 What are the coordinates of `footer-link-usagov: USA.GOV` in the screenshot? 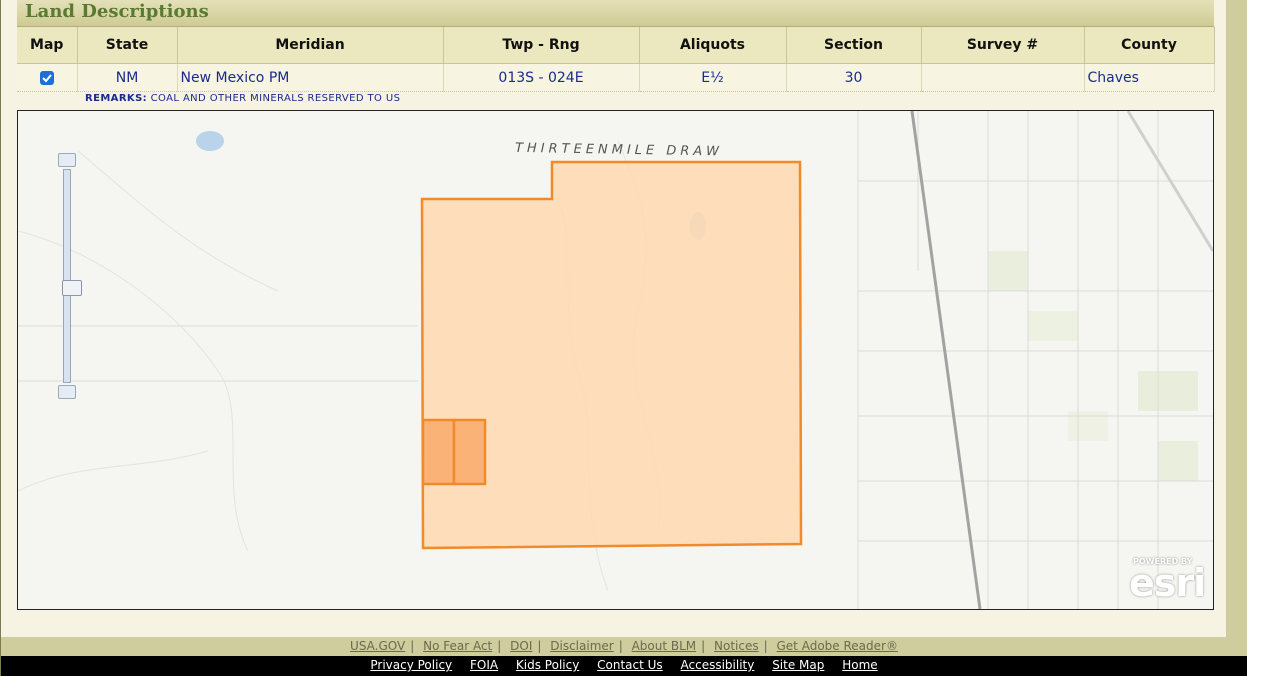 It's located at (377, 646).